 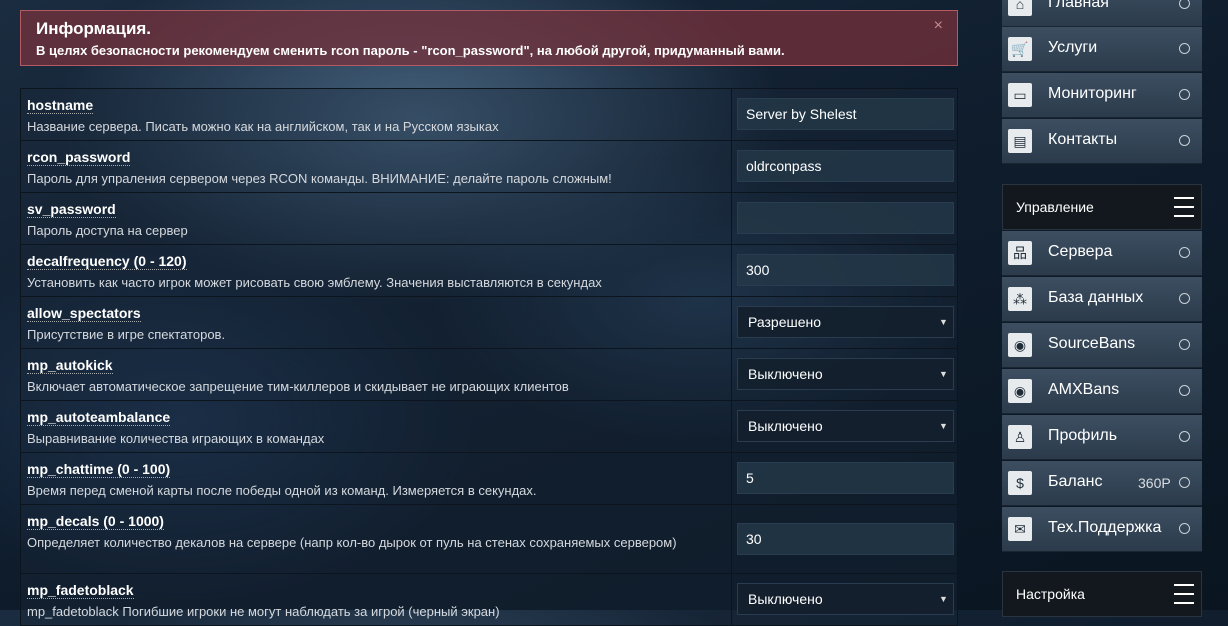 What do you see at coordinates (1083, 435) in the screenshot?
I see `sidebar-item-label: Профиль` at bounding box center [1083, 435].